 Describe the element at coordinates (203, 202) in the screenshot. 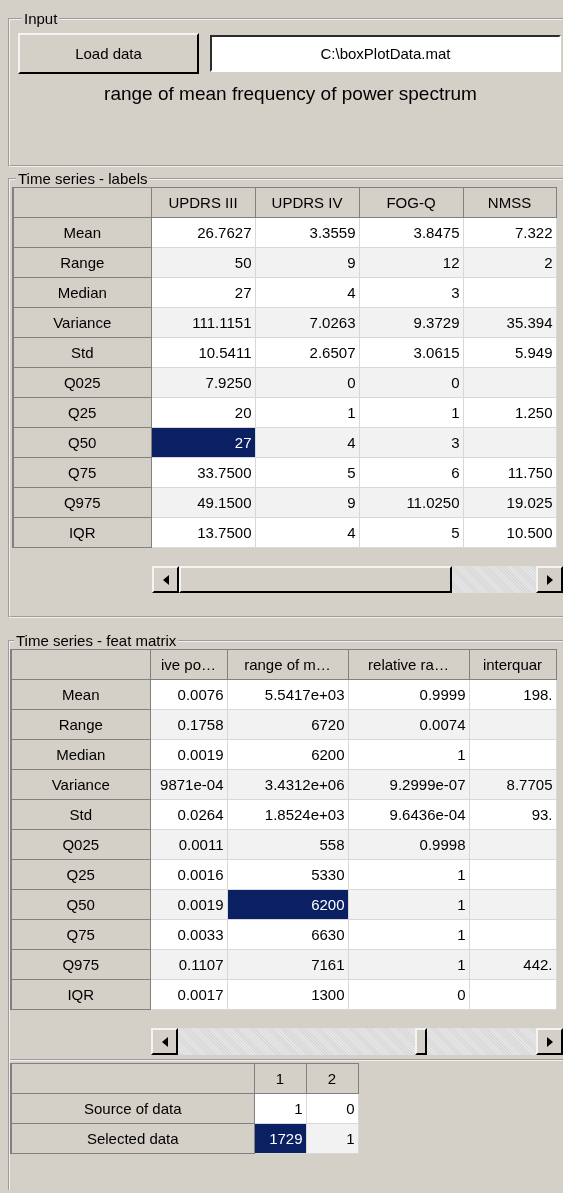

I see `column-header: UPDRS III` at that location.